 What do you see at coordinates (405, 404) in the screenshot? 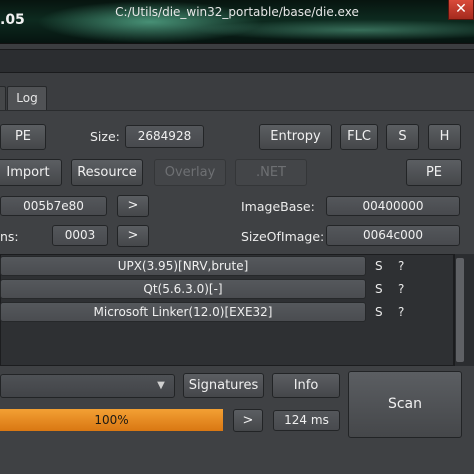
I see `scan-button: Scan` at bounding box center [405, 404].